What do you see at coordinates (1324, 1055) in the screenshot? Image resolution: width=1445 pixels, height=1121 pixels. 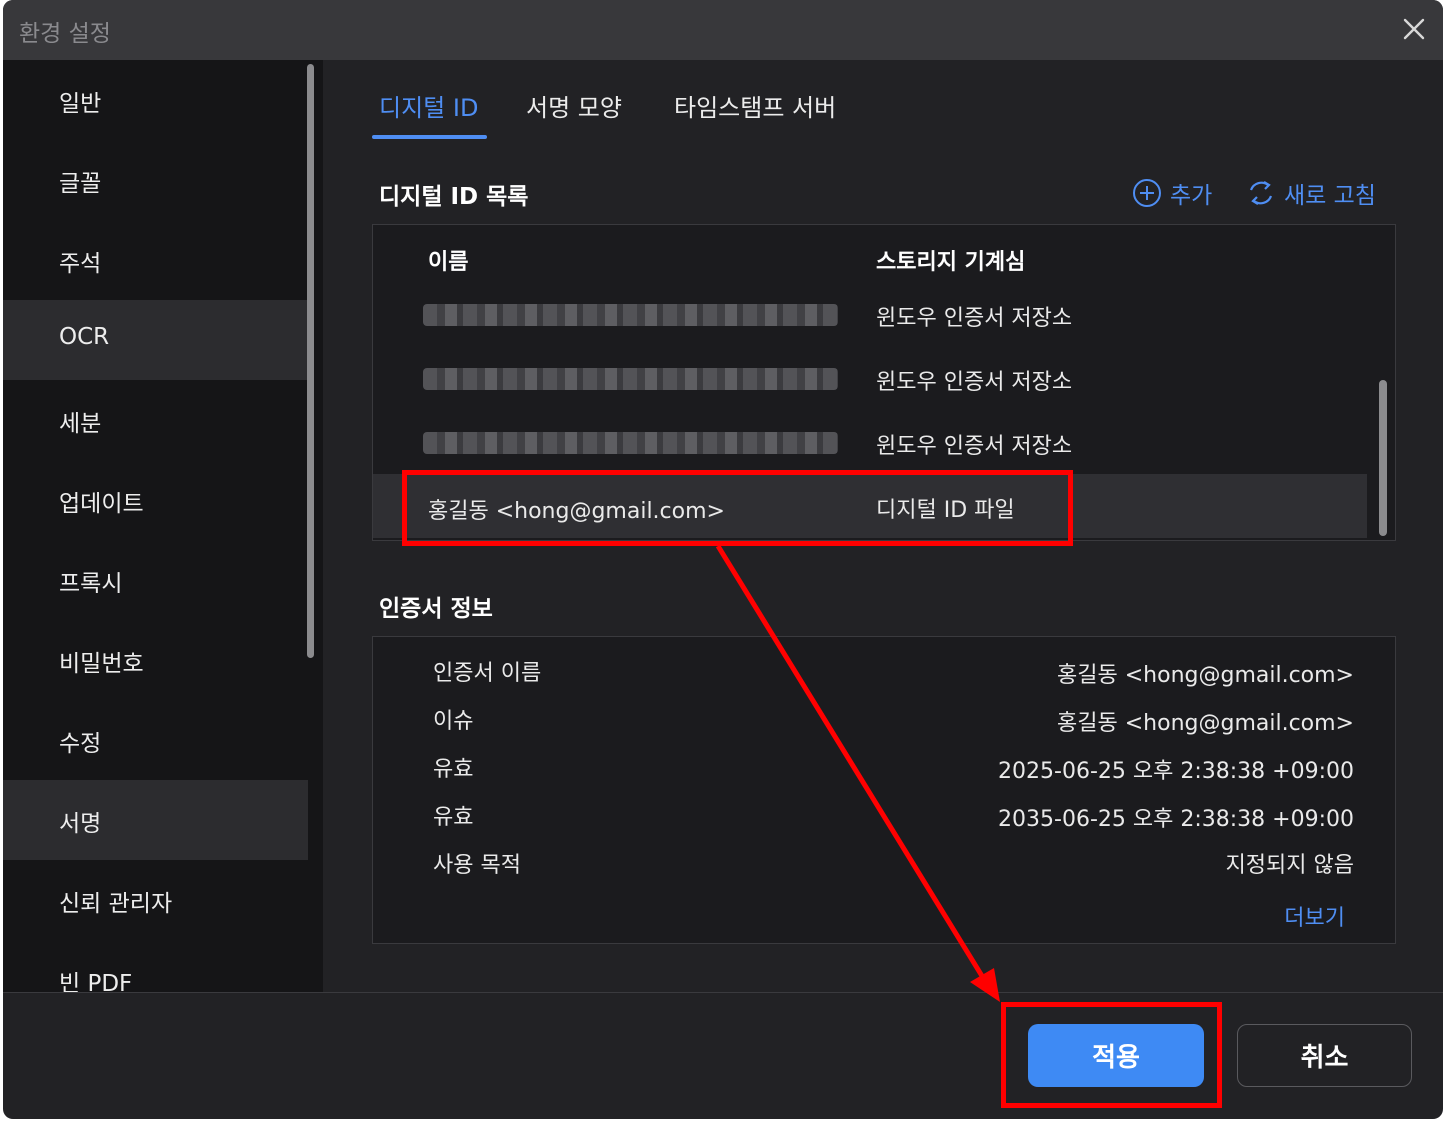 I see `cancel-button: 취소` at bounding box center [1324, 1055].